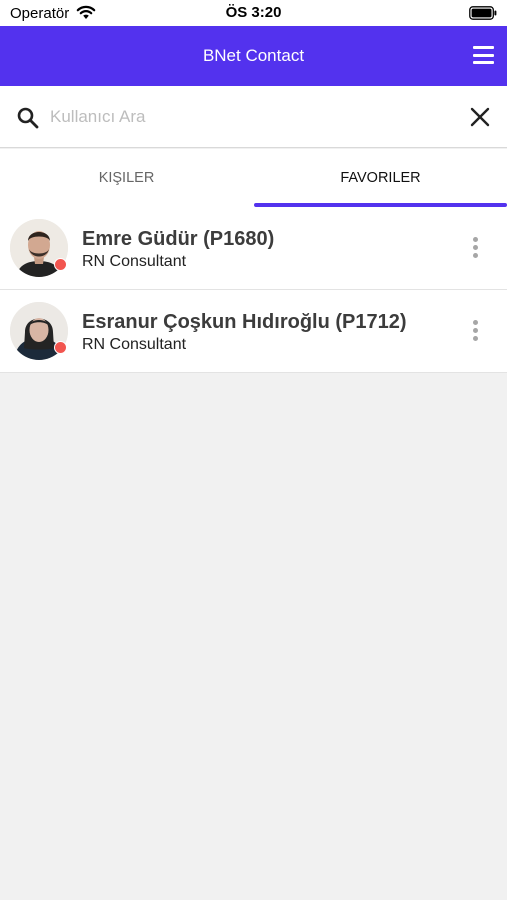 This screenshot has height=900, width=507. I want to click on tab-bar: KIŞILER FAVORILER, so click(253, 178).